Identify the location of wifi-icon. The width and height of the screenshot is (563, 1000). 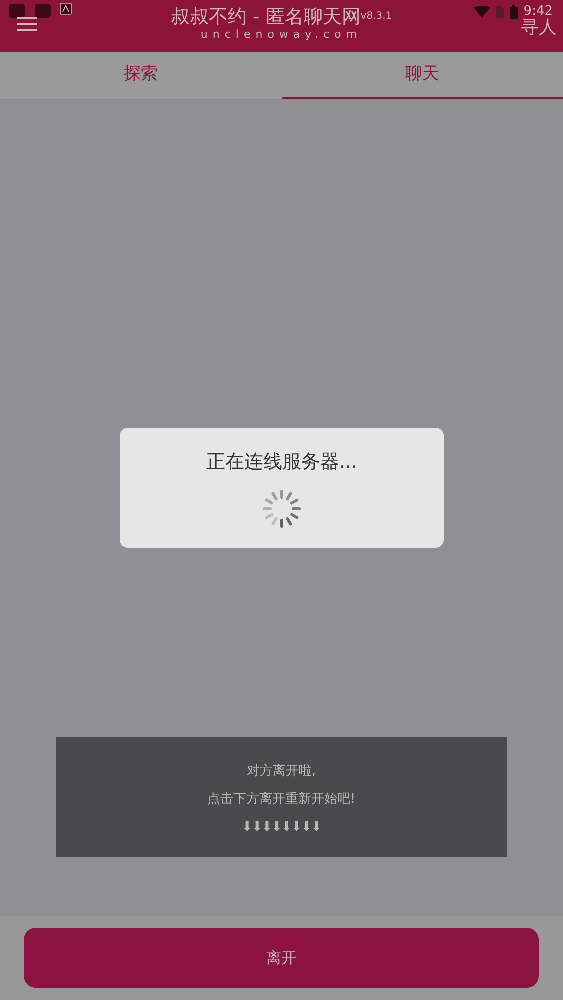
(482, 12).